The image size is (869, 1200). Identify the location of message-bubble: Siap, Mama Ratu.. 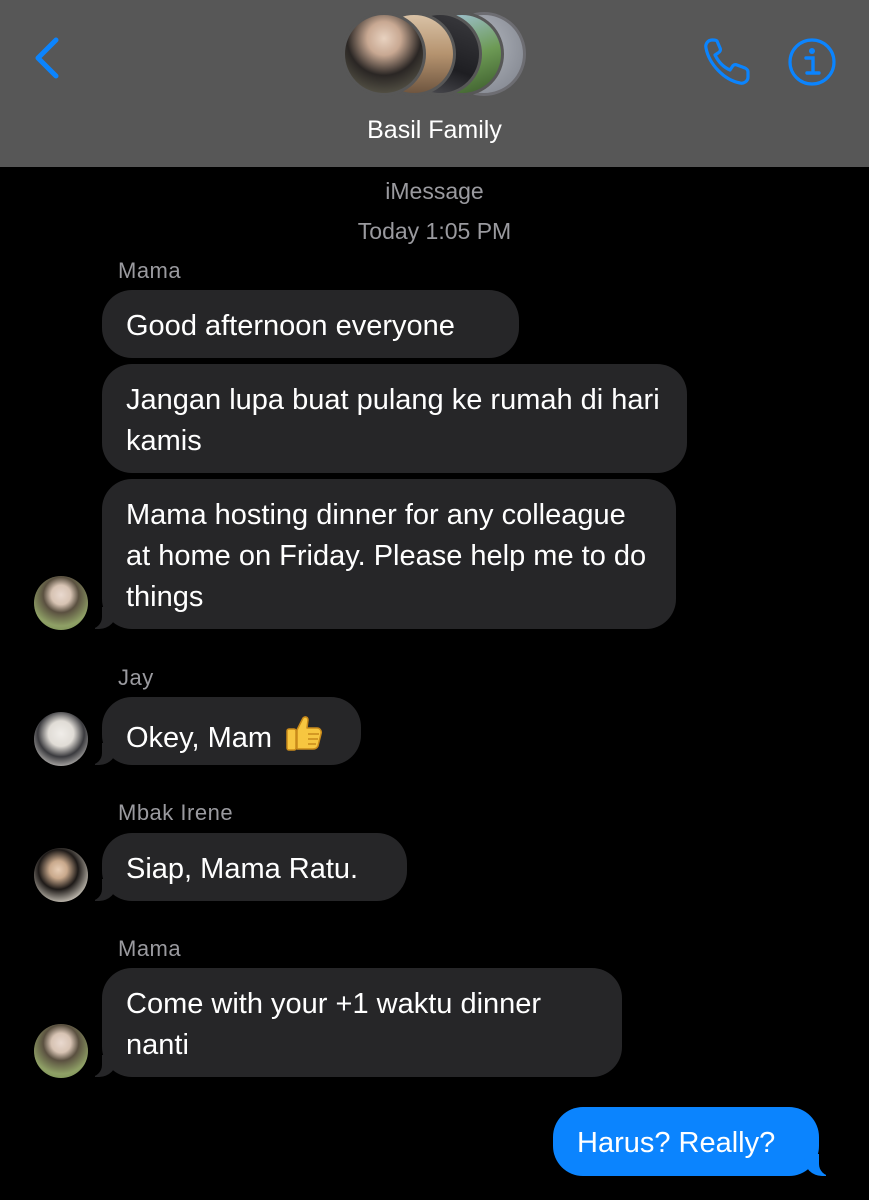
(248, 867).